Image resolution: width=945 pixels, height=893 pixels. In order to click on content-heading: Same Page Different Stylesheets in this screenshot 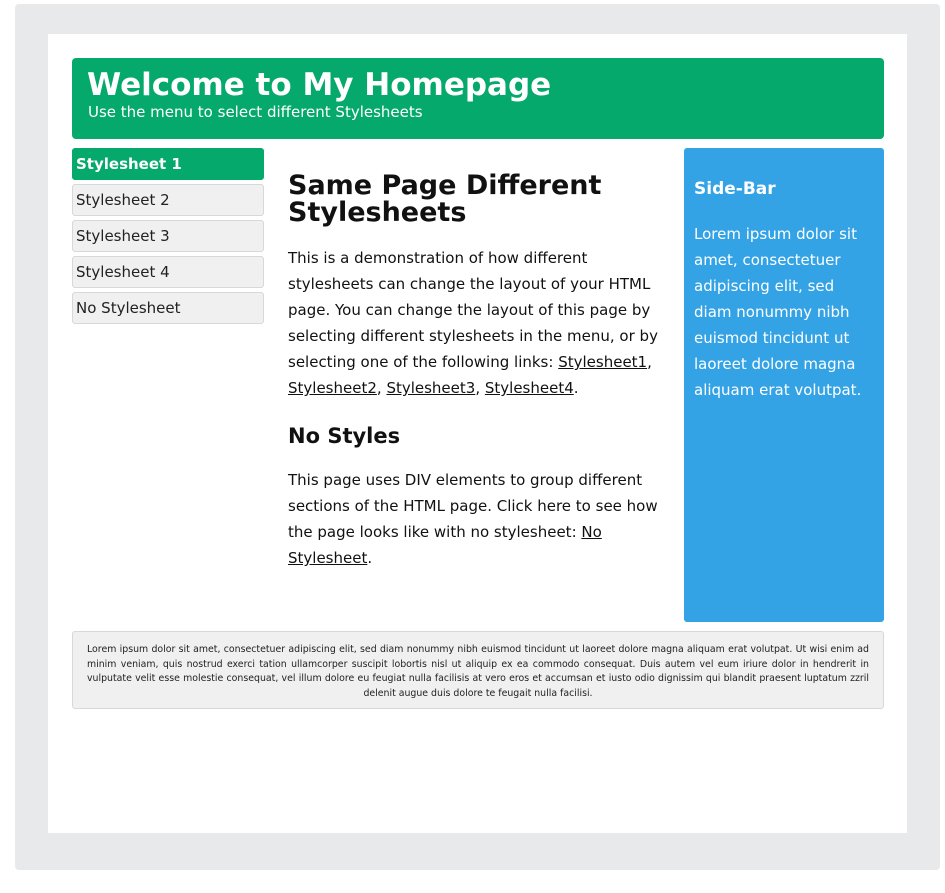, I will do `click(445, 199)`.